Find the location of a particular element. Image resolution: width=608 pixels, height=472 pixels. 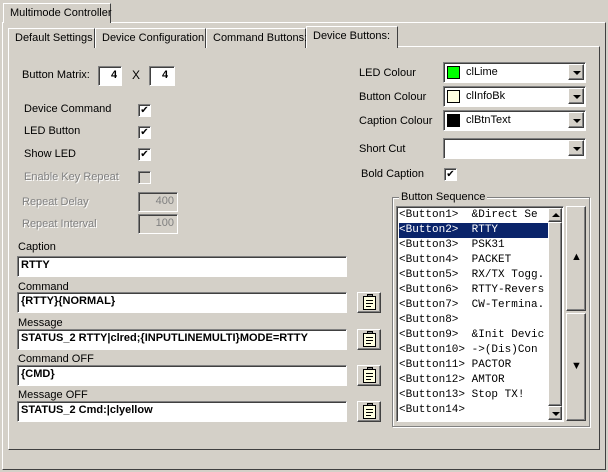

tab-device-buttons-label: Device Buttons: is located at coordinates (352, 36).